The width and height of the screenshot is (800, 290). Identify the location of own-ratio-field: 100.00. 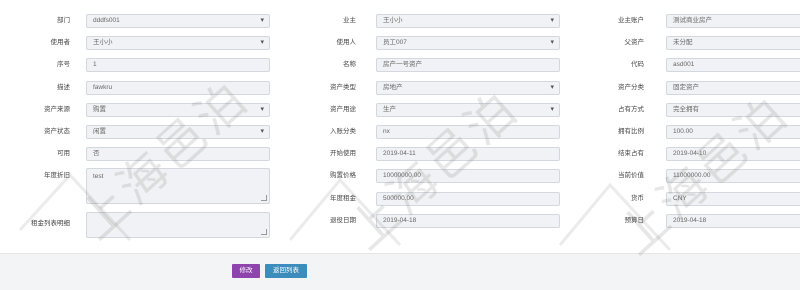
(733, 132).